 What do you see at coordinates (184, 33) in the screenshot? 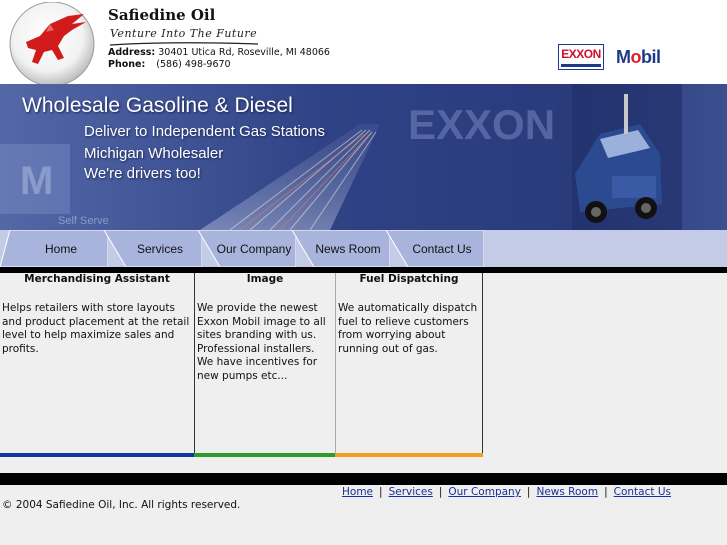
I see `tagline: Venture Into The Future` at bounding box center [184, 33].